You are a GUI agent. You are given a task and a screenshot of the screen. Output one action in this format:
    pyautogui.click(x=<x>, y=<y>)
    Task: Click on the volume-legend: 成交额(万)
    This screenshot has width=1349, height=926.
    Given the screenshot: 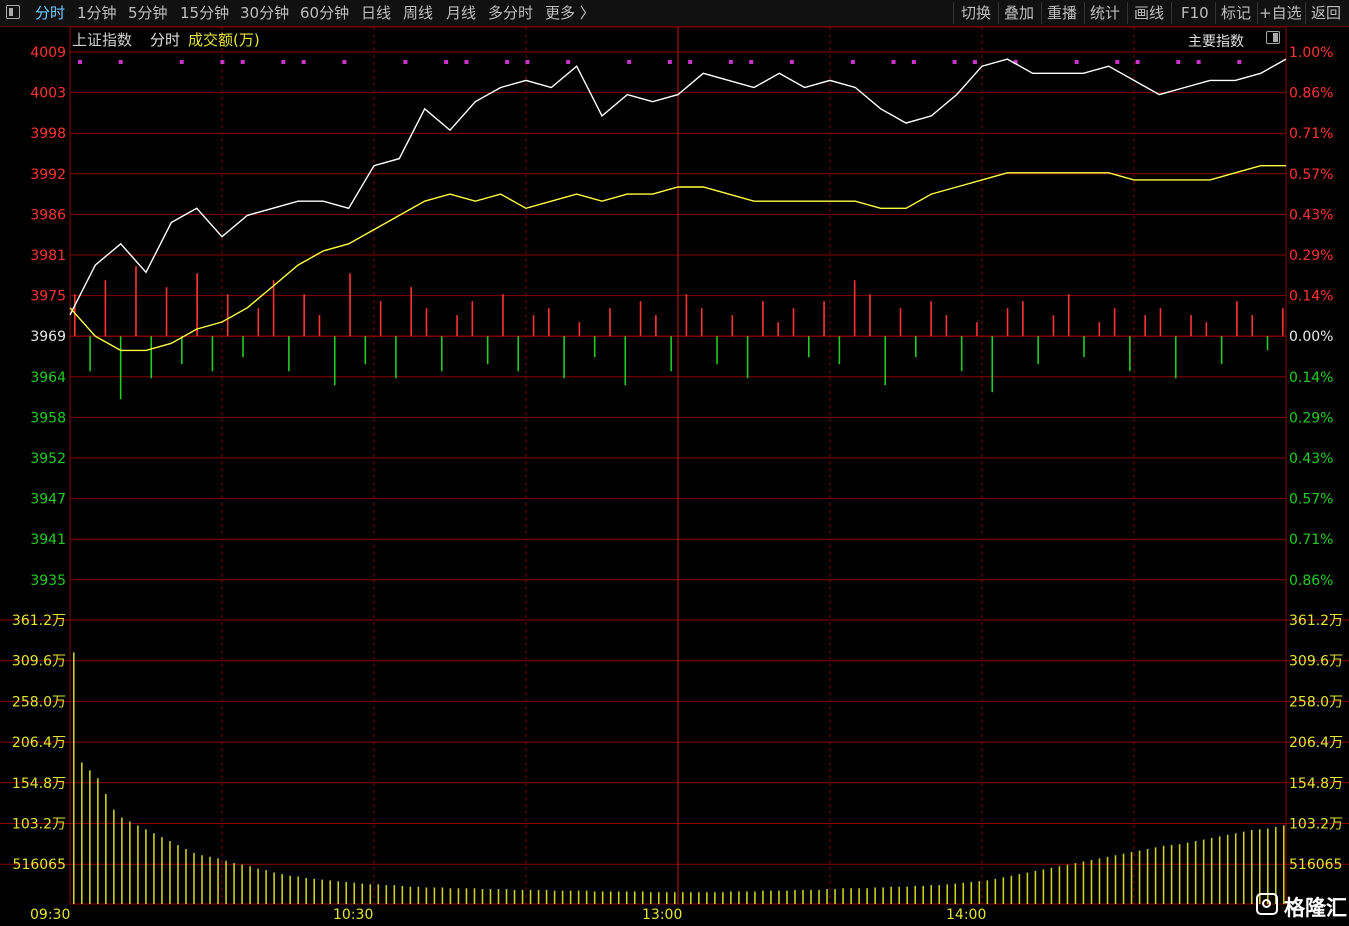 What is the action you would take?
    pyautogui.click(x=224, y=40)
    